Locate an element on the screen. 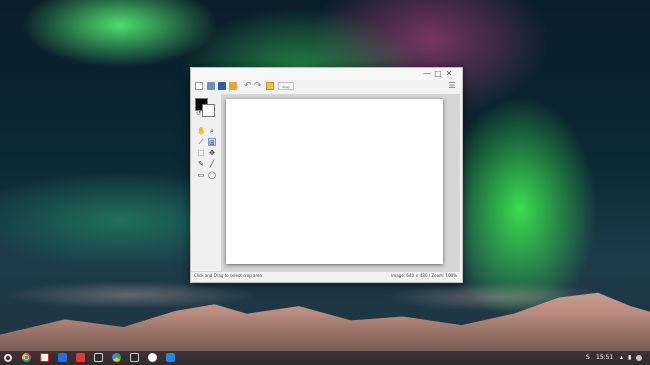 This screenshot has width=650, height=365. user-initial: S is located at coordinates (588, 357).